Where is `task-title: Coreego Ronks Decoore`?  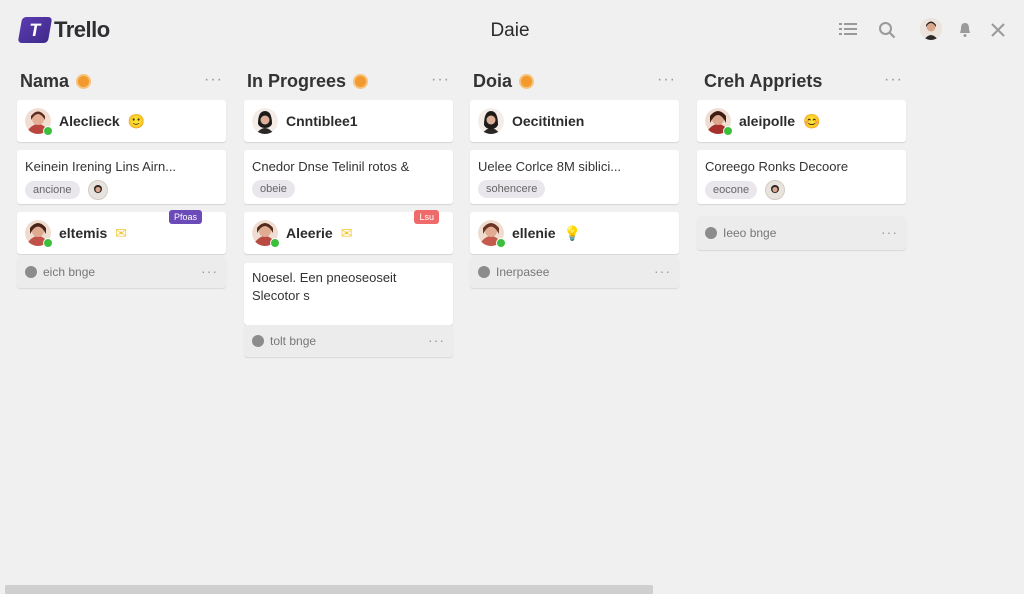 task-title: Coreego Ronks Decoore is located at coordinates (777, 166).